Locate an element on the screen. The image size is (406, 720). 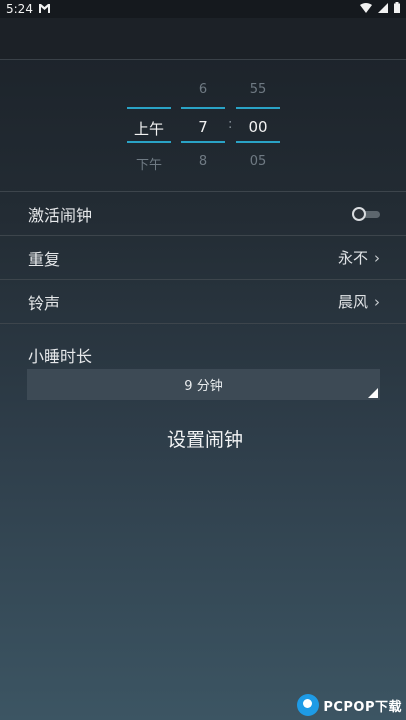
snooze-duration-select: 9 分钟 is located at coordinates (203, 384).